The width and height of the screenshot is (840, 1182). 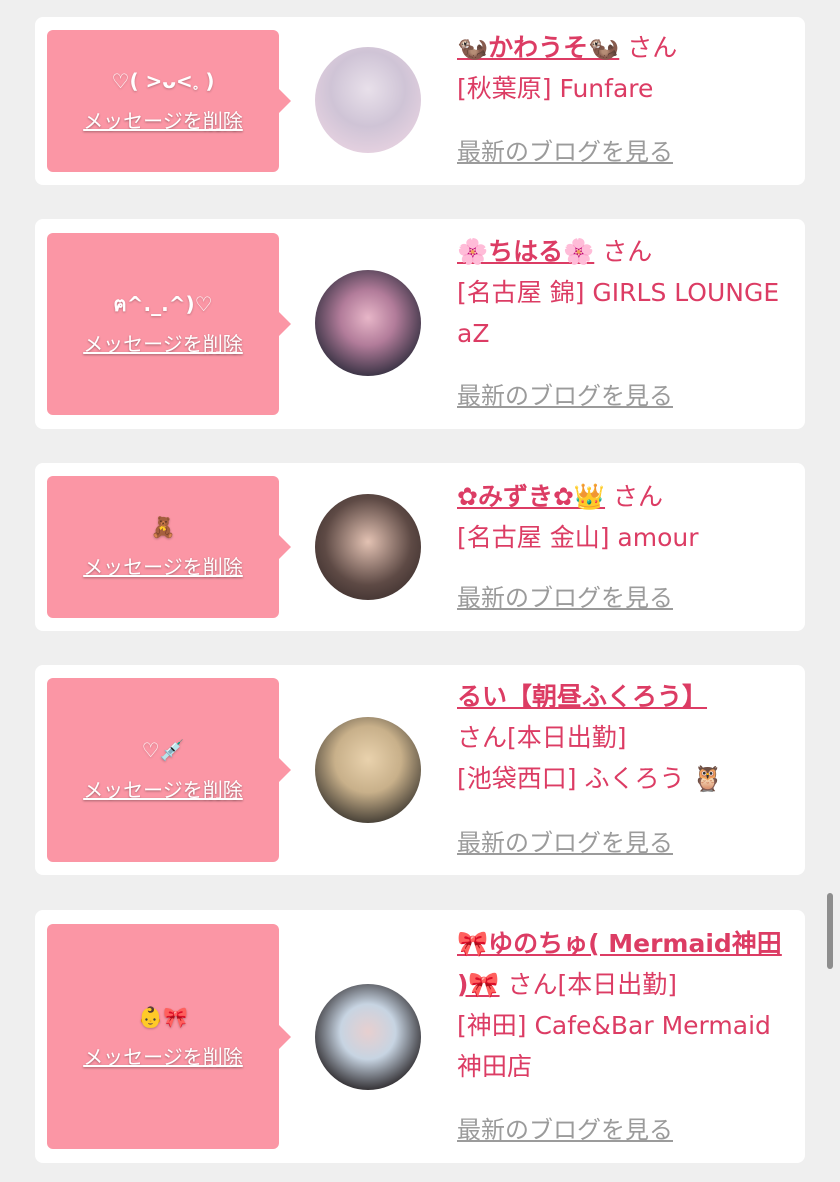 What do you see at coordinates (169, 547) in the screenshot?
I see `message-bubble: 🧸 メッセージを削除` at bounding box center [169, 547].